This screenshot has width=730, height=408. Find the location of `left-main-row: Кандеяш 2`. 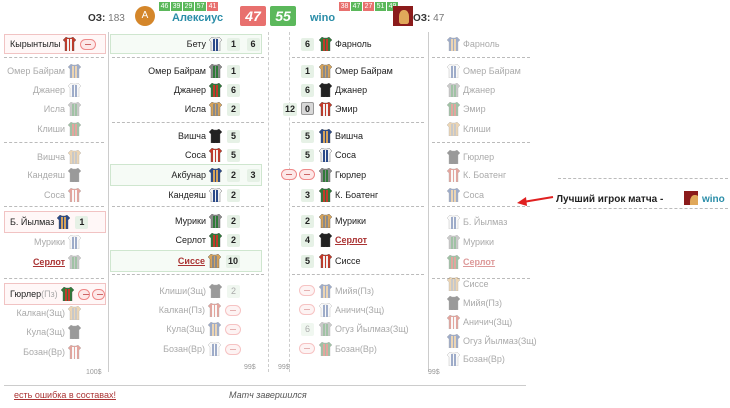

left-main-row: Кандеяш 2 is located at coordinates (188, 195).